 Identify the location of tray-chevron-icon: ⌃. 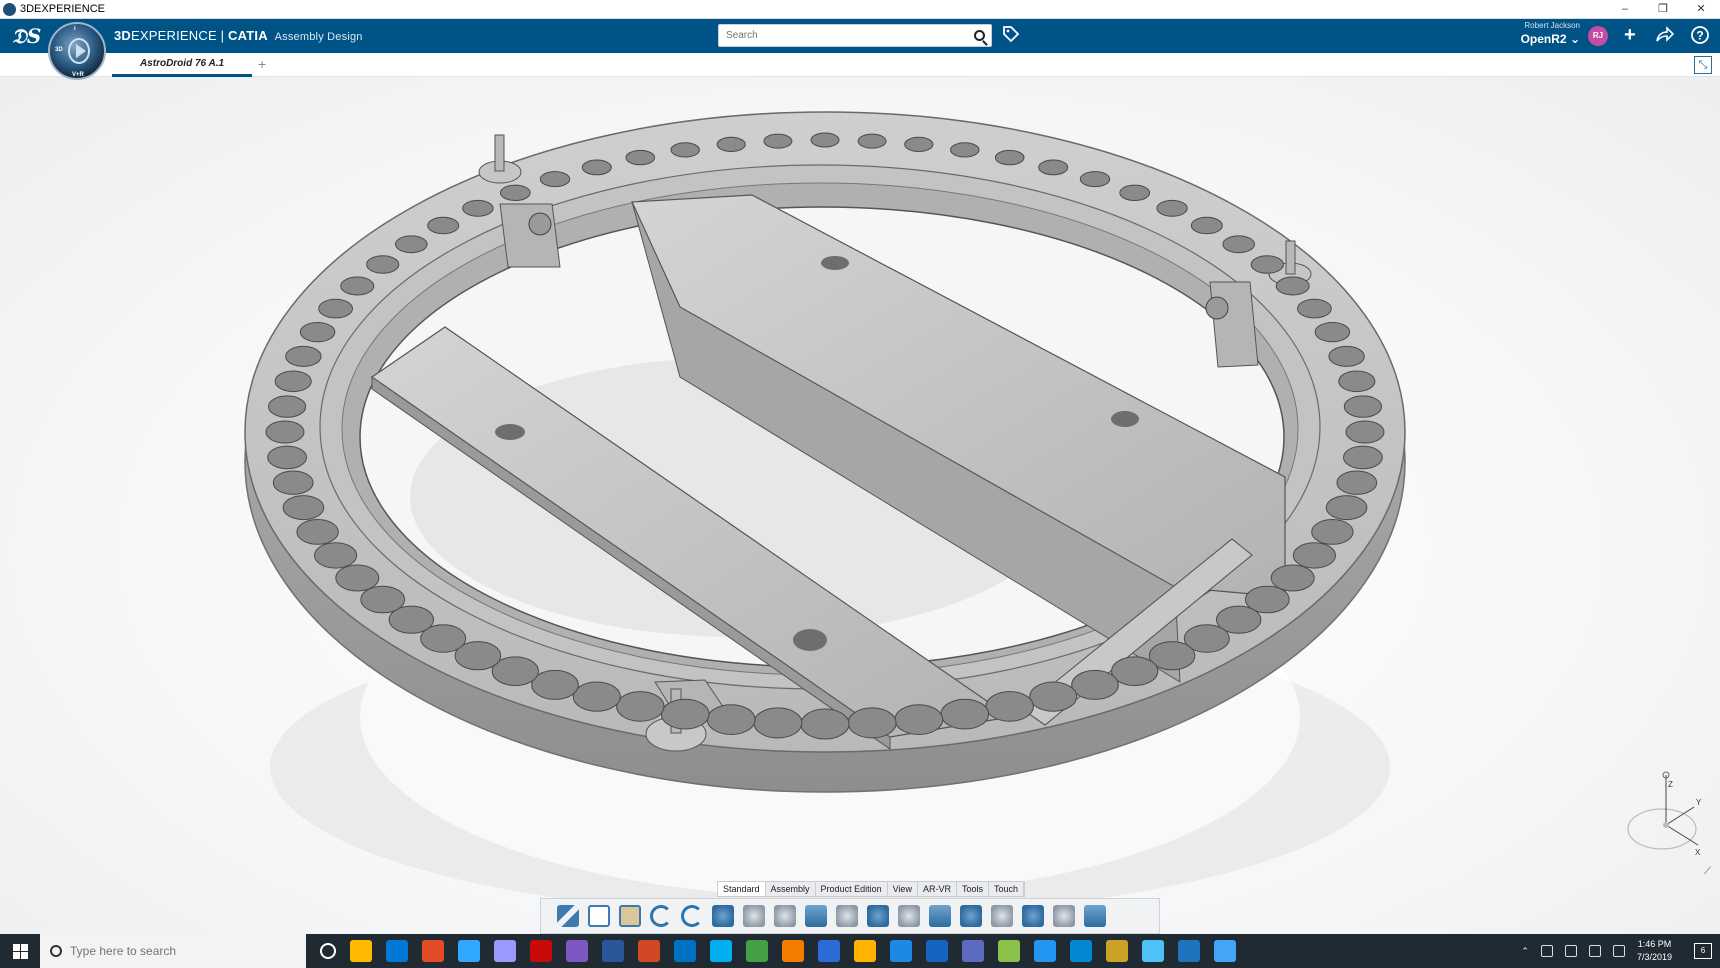
(1525, 951).